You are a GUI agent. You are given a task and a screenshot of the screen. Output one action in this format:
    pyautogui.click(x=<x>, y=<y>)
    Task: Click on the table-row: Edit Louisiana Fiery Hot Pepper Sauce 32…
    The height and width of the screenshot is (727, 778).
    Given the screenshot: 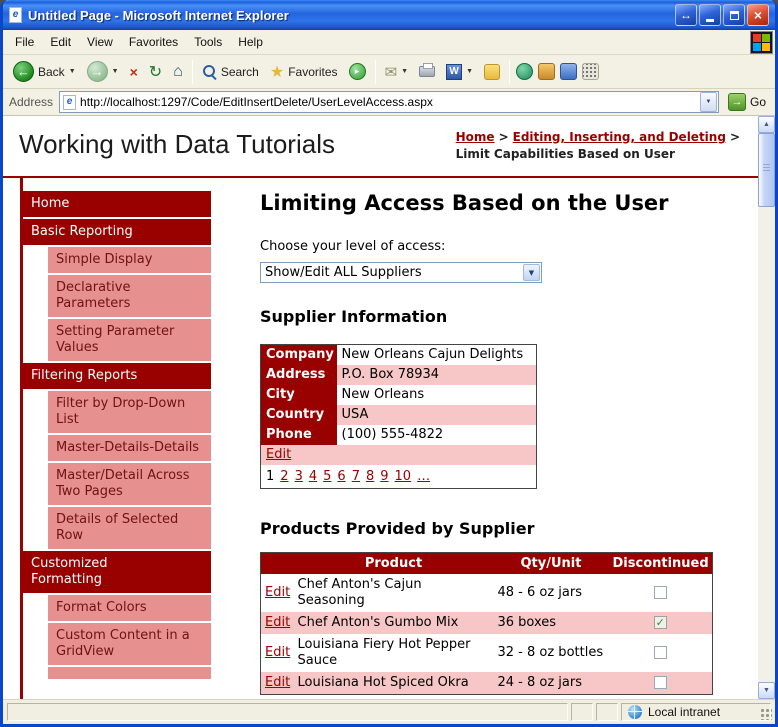 What is the action you would take?
    pyautogui.click(x=487, y=653)
    